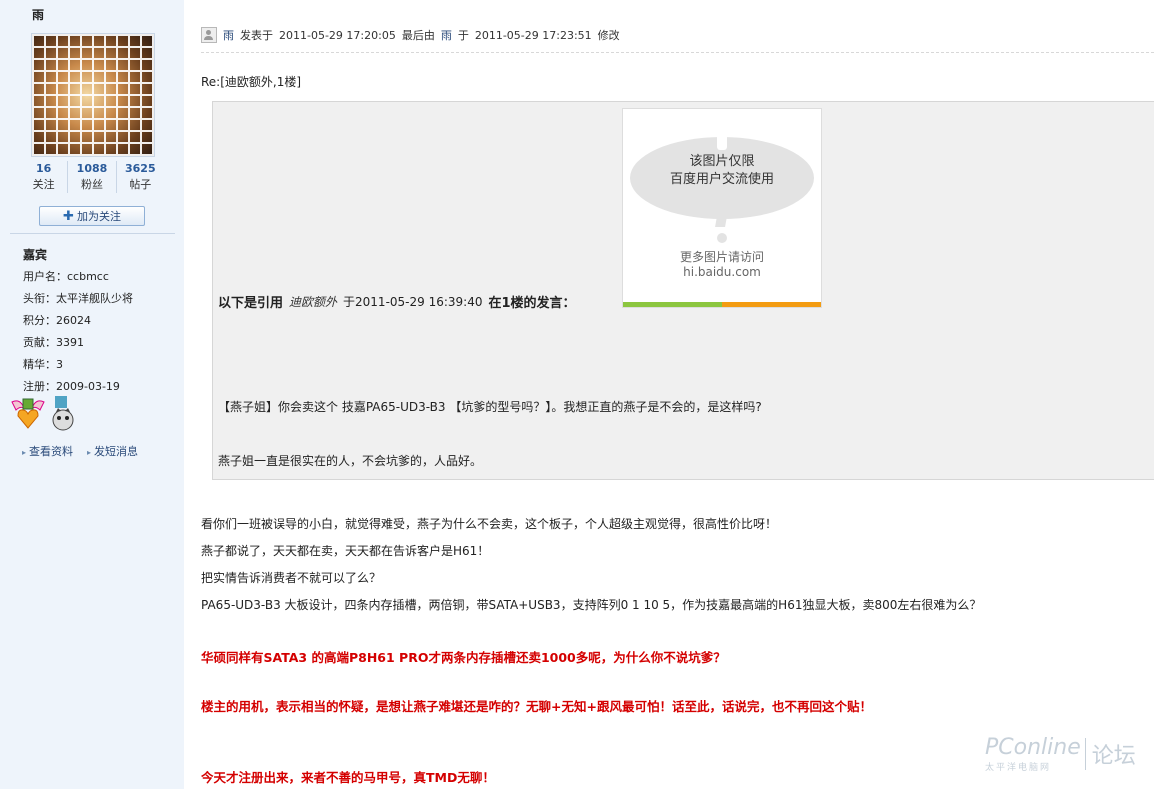 This screenshot has width=1154, height=789. What do you see at coordinates (345, 551) in the screenshot?
I see `body-paragraph: 燕子都说了，天天都在卖，天天都在告诉客户是H61！` at bounding box center [345, 551].